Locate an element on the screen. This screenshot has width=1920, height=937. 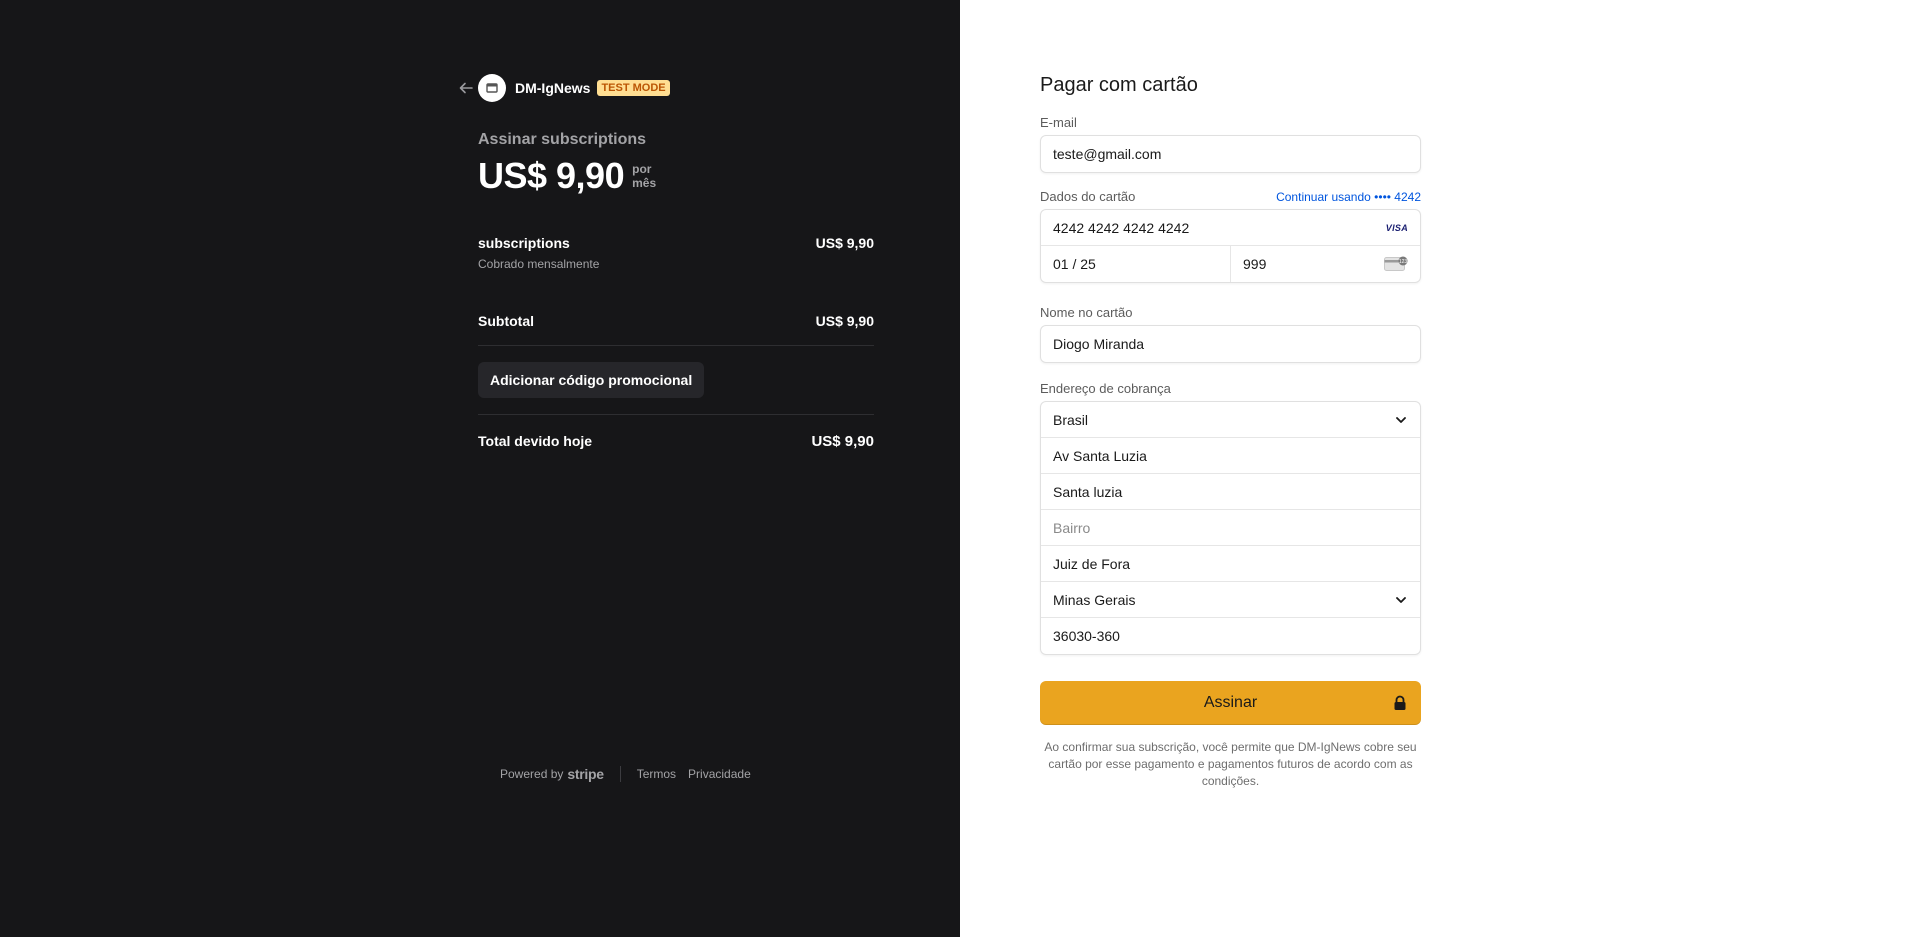
footer-divider is located at coordinates (620, 774).